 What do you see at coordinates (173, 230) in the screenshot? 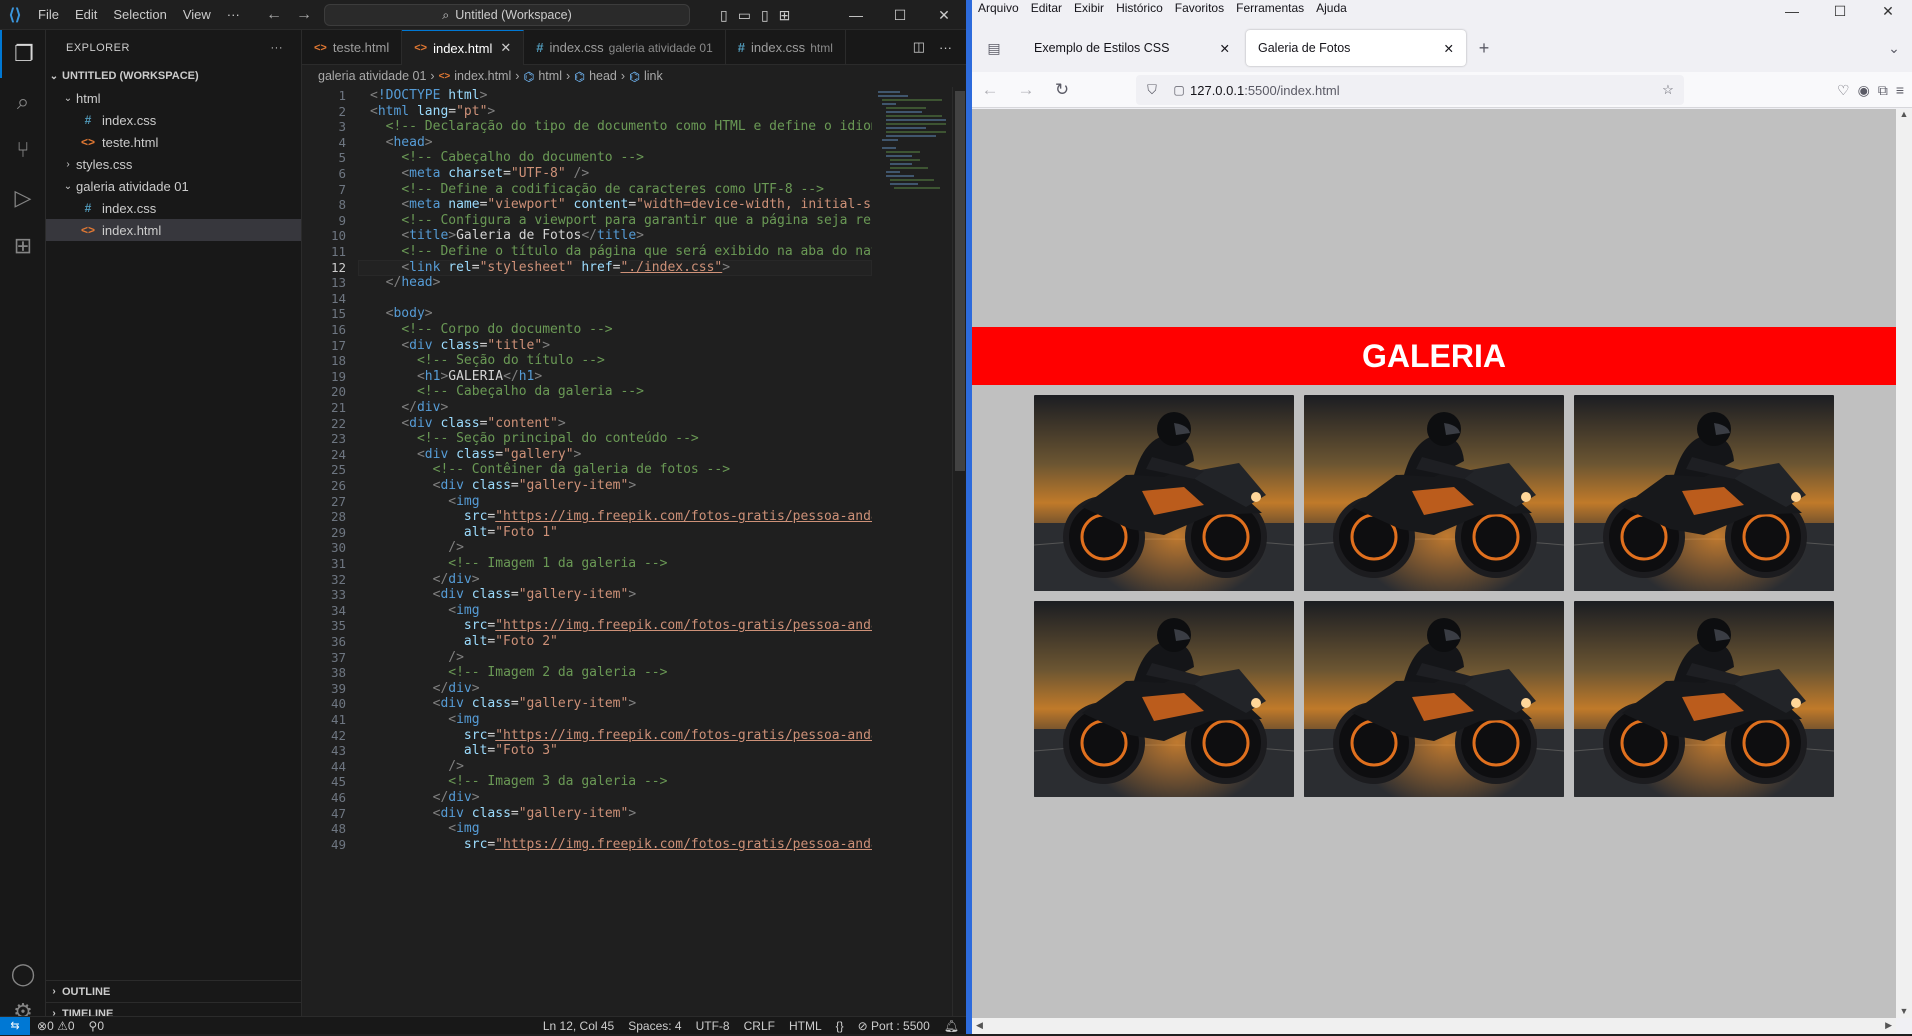
I see `tree-file-index-html: <> index.html` at bounding box center [173, 230].